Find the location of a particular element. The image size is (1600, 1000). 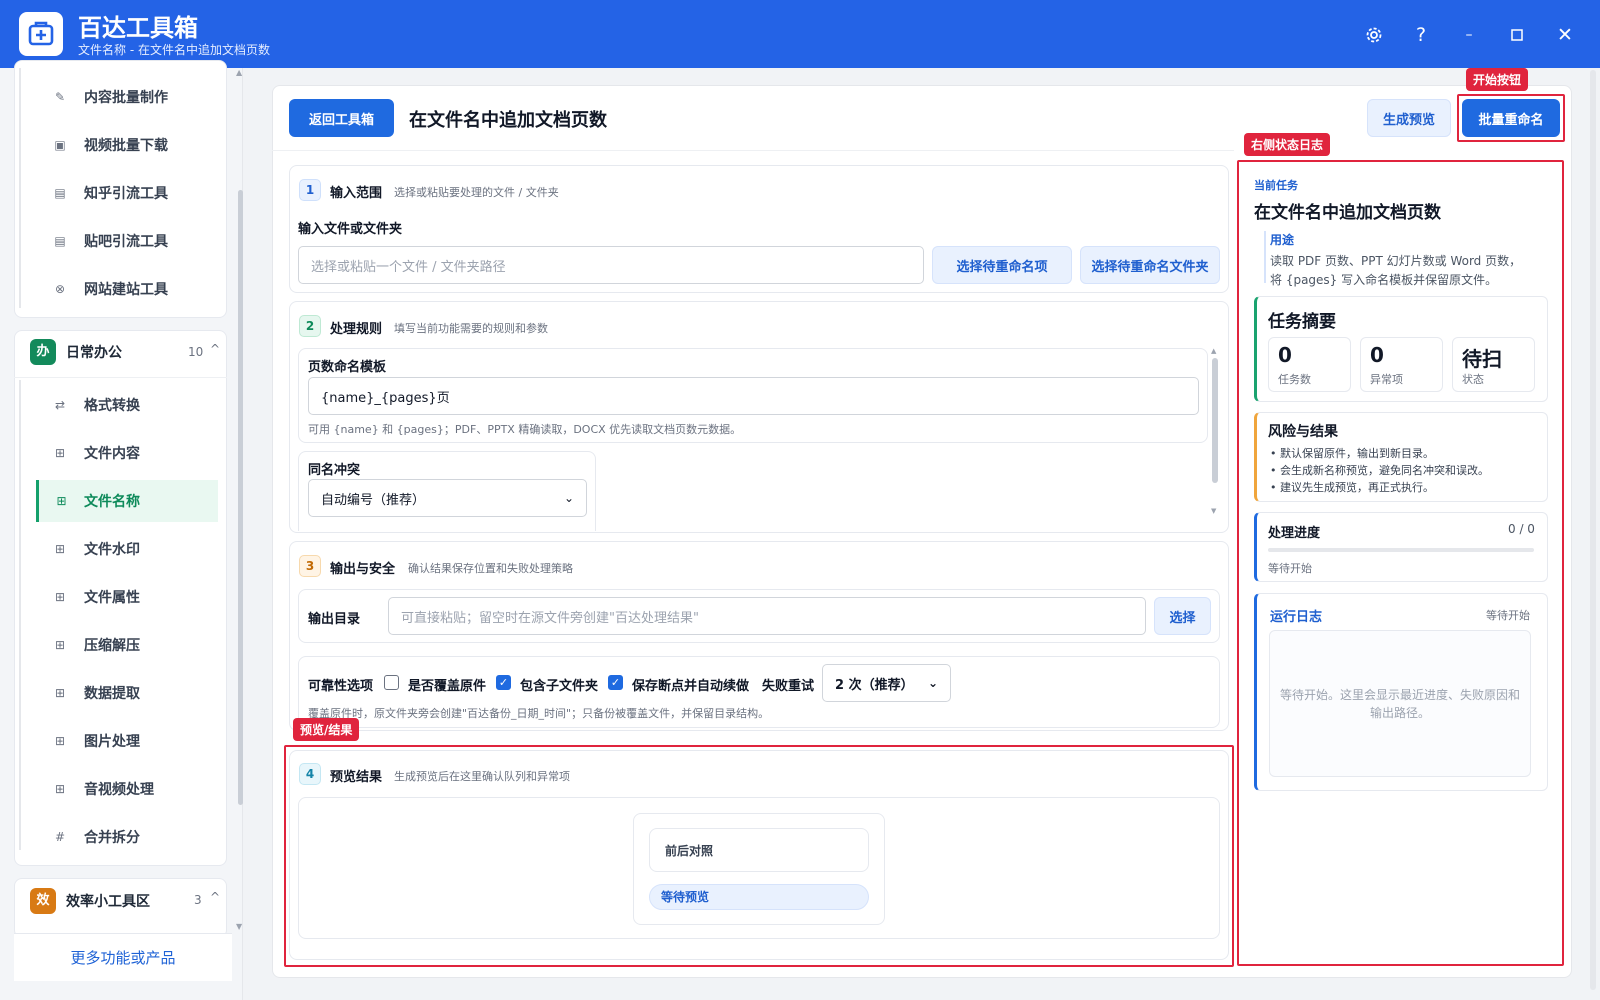

video-icon: ▣ is located at coordinates (60, 145).